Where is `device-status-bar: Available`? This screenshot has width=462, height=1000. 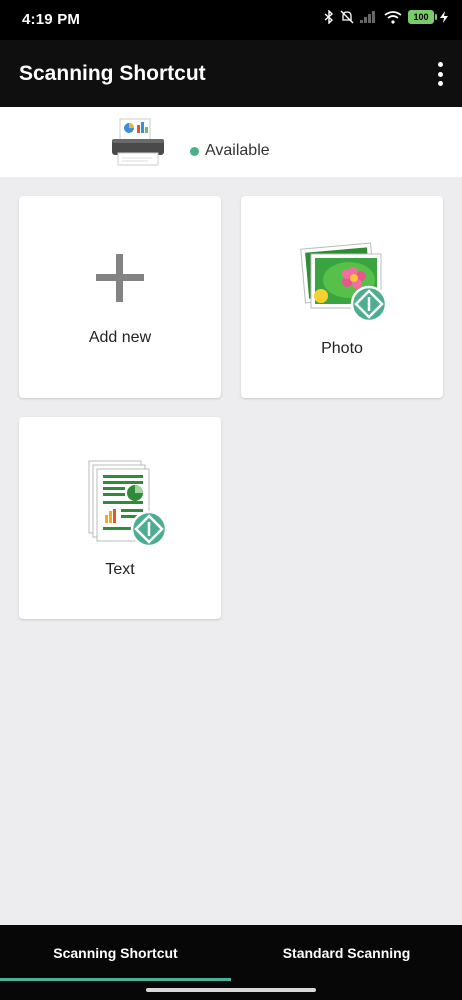 device-status-bar: Available is located at coordinates (231, 142).